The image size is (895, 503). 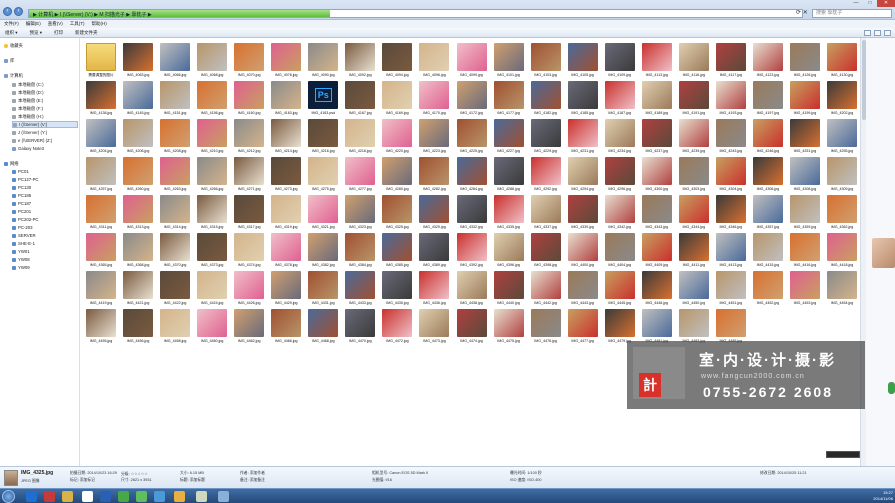 I want to click on file-item: IMG_4468.jpg, so click(x=323, y=328).